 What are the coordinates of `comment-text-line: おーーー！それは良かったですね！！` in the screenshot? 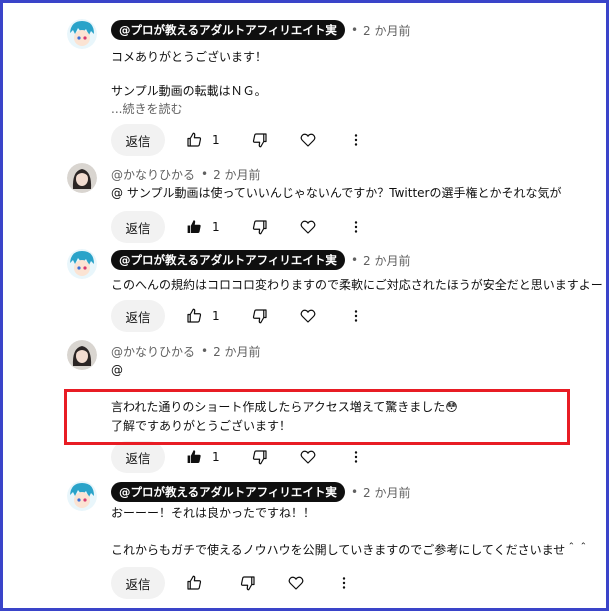 It's located at (213, 513).